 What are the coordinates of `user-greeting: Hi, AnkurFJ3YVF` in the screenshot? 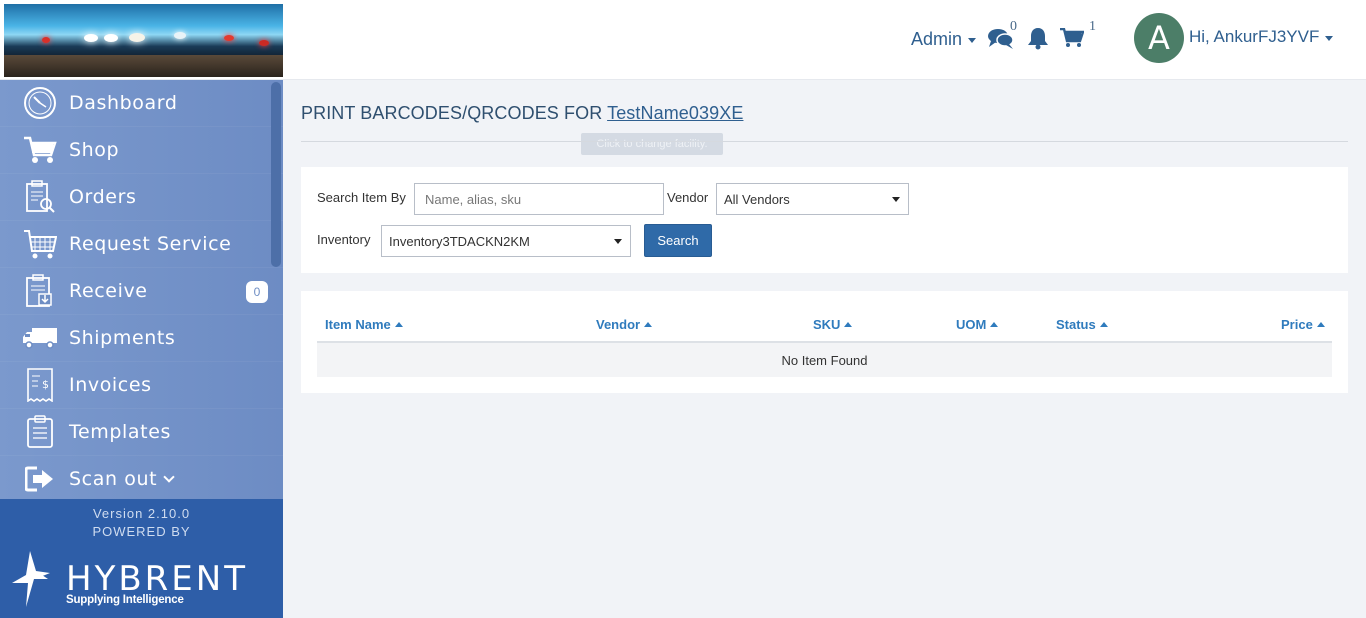 It's located at (1254, 36).